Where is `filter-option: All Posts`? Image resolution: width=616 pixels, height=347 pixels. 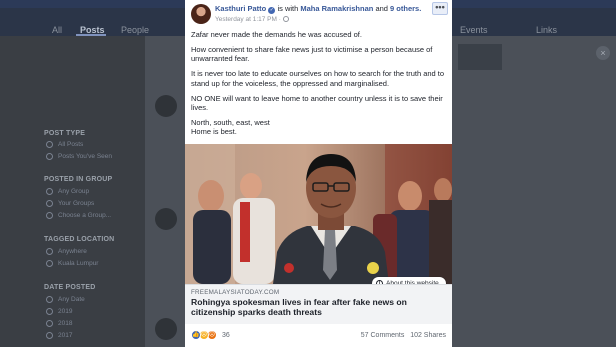 filter-option: All Posts is located at coordinates (70, 144).